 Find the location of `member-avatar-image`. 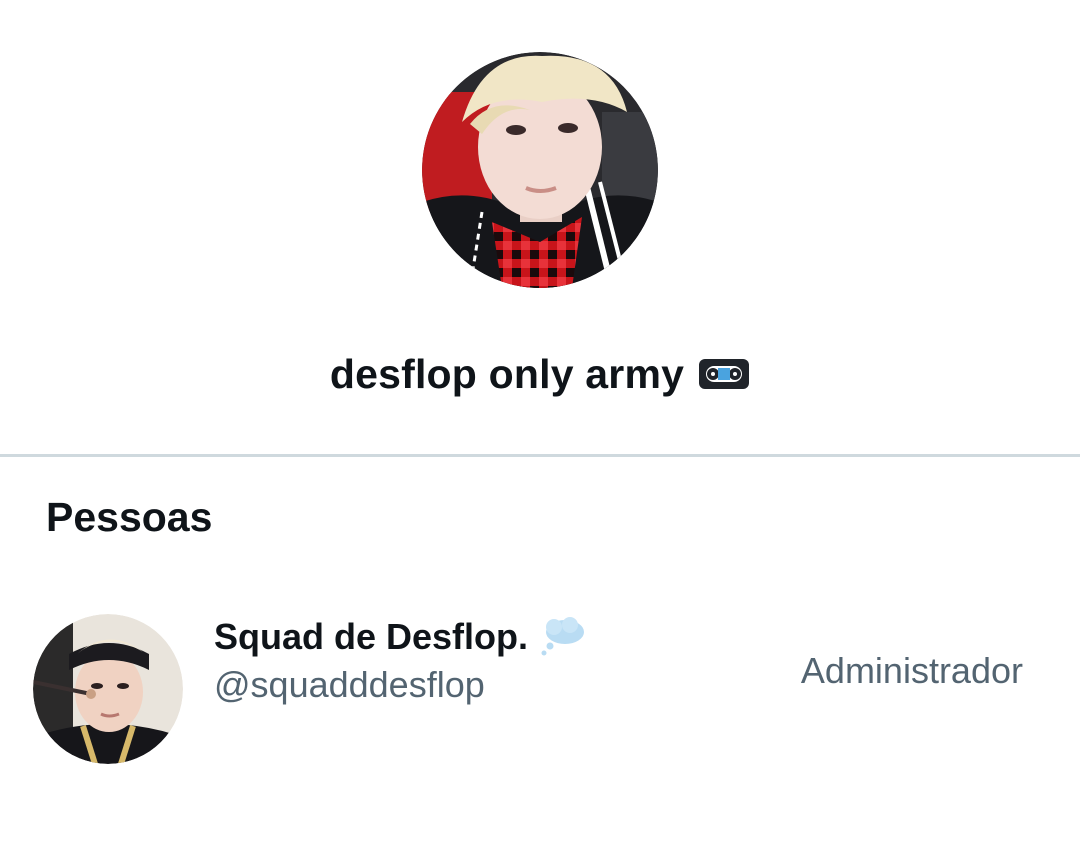

member-avatar-image is located at coordinates (108, 689).